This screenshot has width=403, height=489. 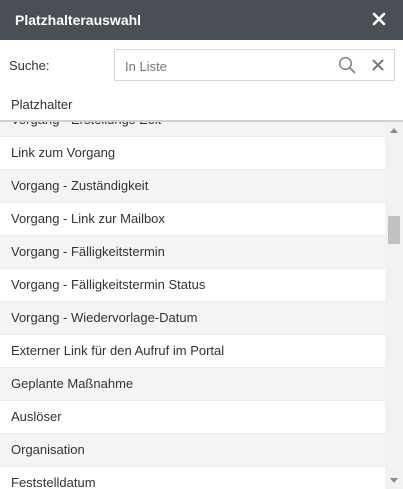 What do you see at coordinates (192, 318) in the screenshot?
I see `list-item: Vorgang - Wiedervorlage-Datum` at bounding box center [192, 318].